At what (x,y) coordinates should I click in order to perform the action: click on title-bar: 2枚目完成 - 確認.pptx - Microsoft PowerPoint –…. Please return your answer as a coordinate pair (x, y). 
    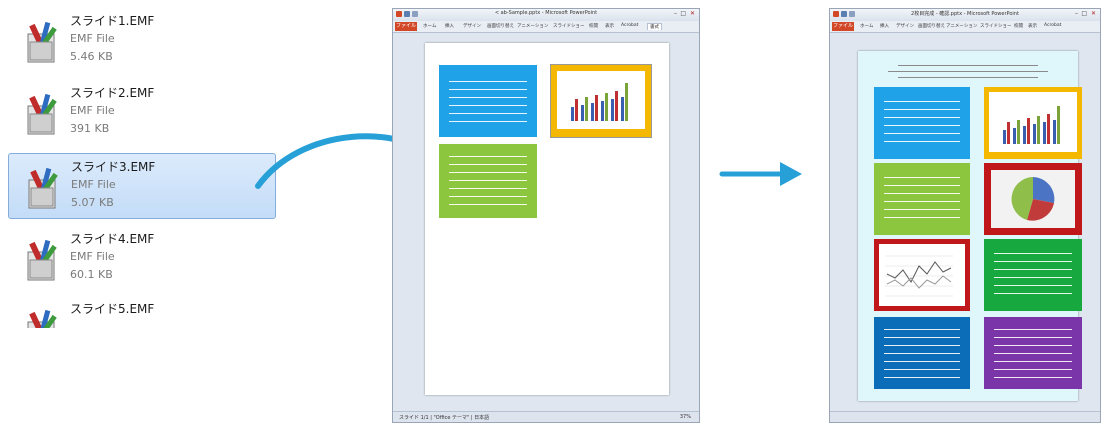
    Looking at the image, I should click on (965, 15).